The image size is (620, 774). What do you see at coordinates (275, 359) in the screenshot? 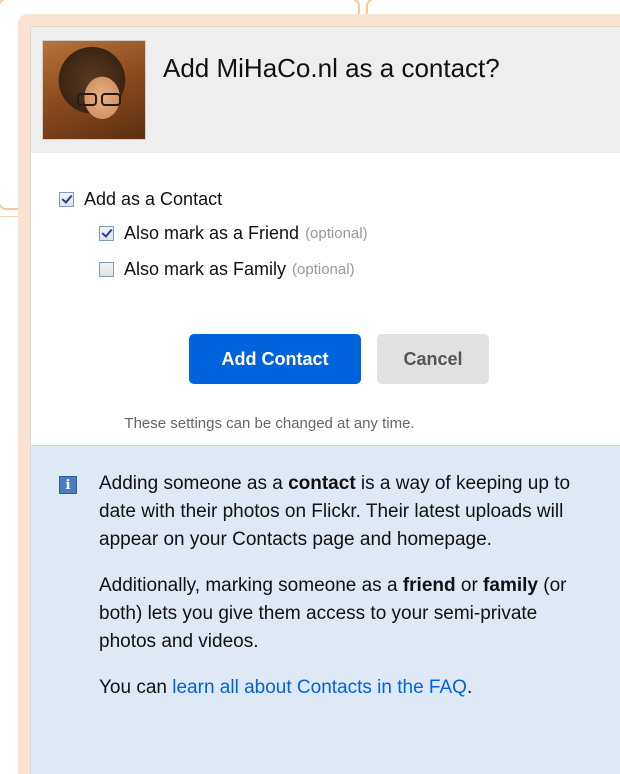
I see `add-contact-button: Add Contact` at bounding box center [275, 359].